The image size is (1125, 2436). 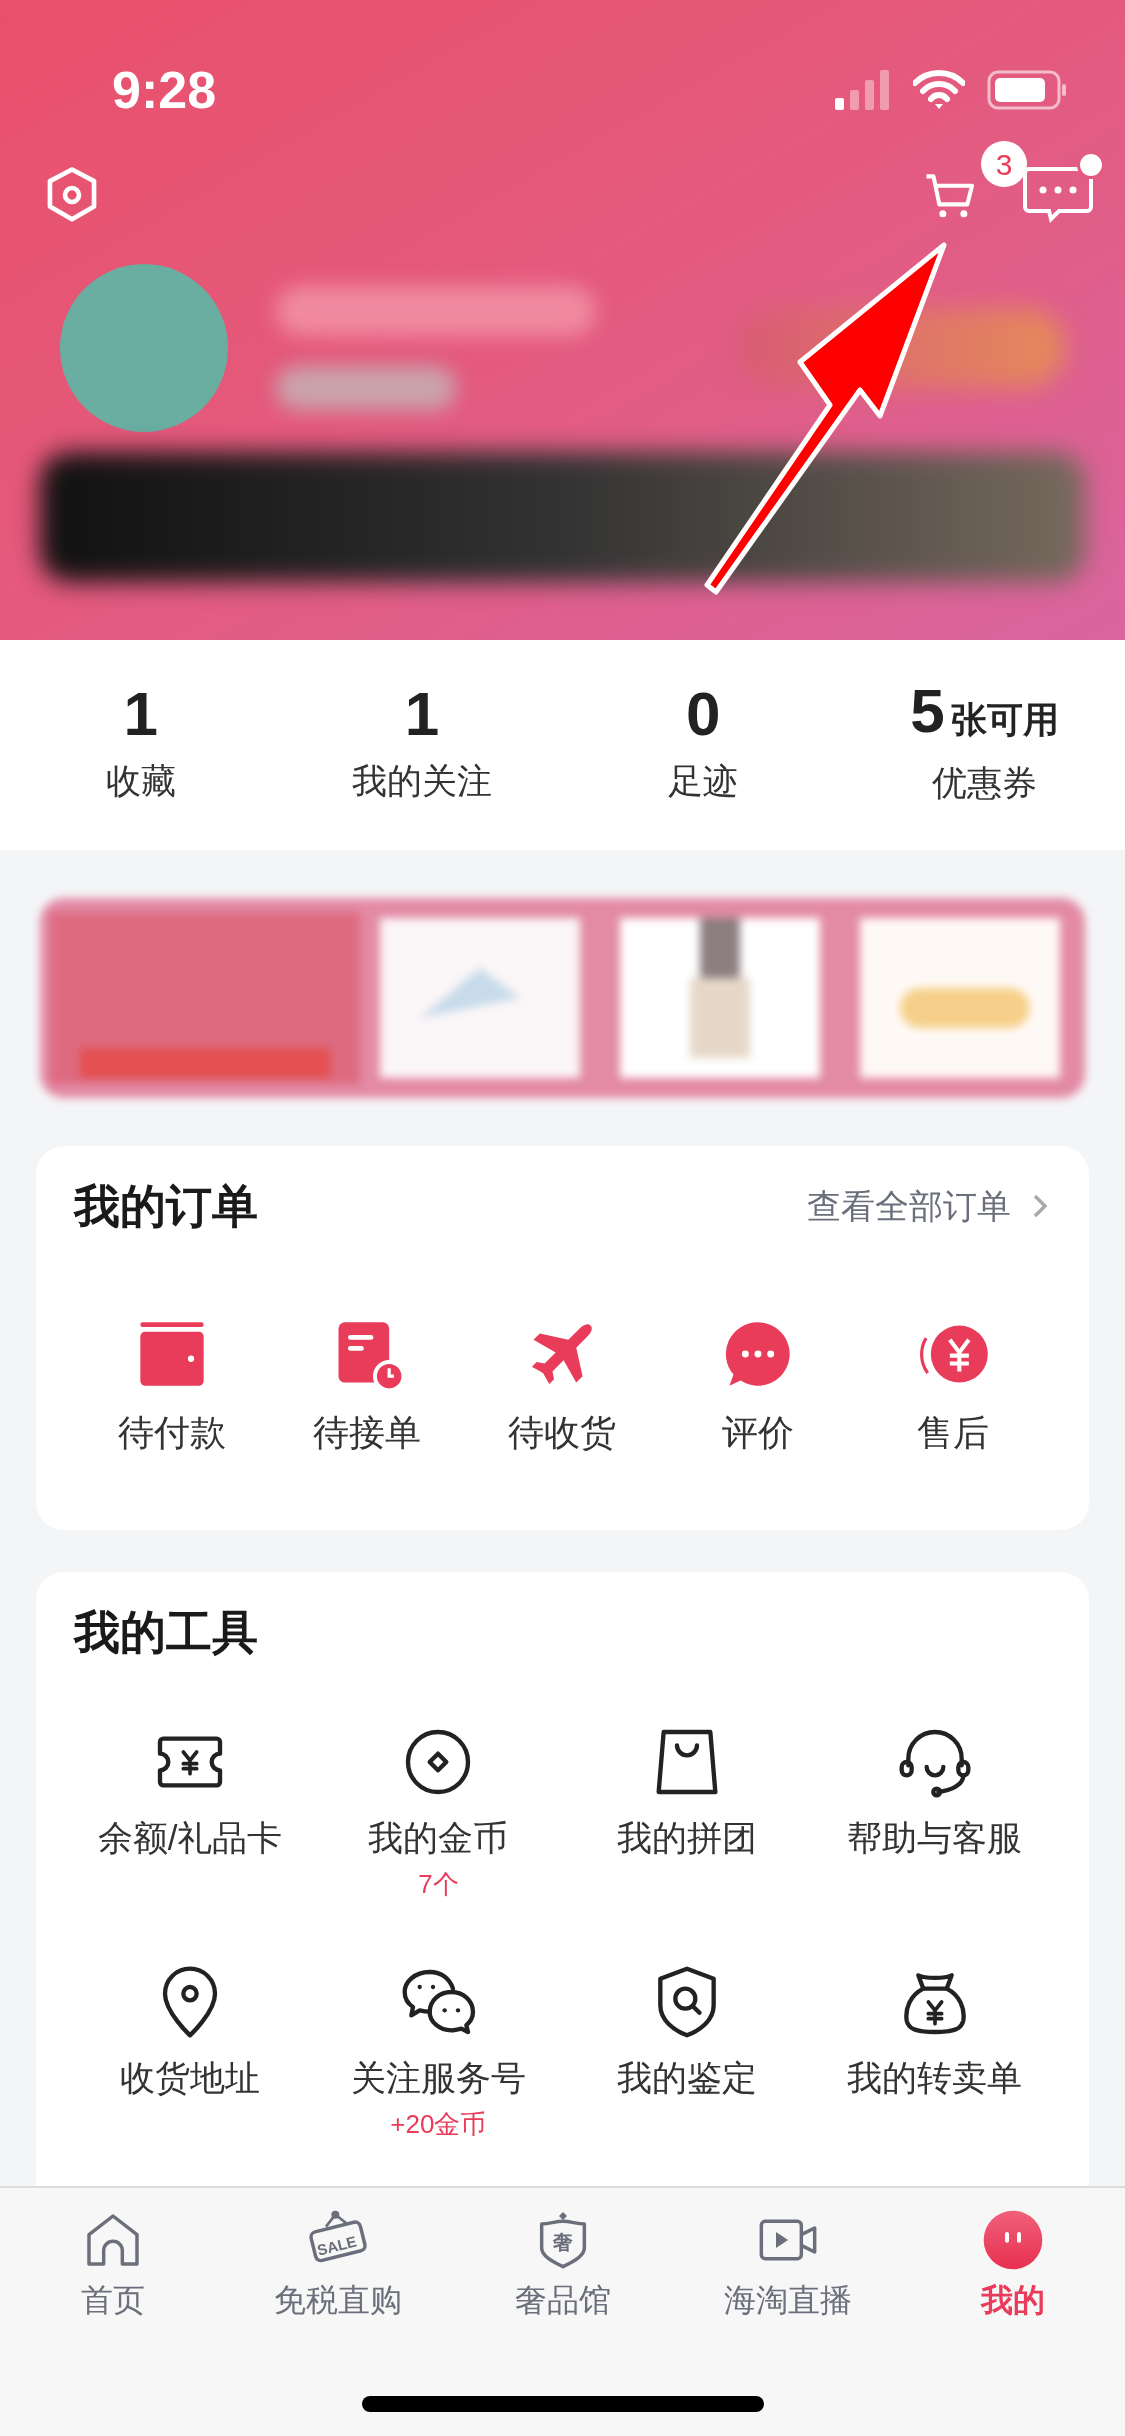 I want to click on order-status-button: 评价, so click(x=758, y=1388).